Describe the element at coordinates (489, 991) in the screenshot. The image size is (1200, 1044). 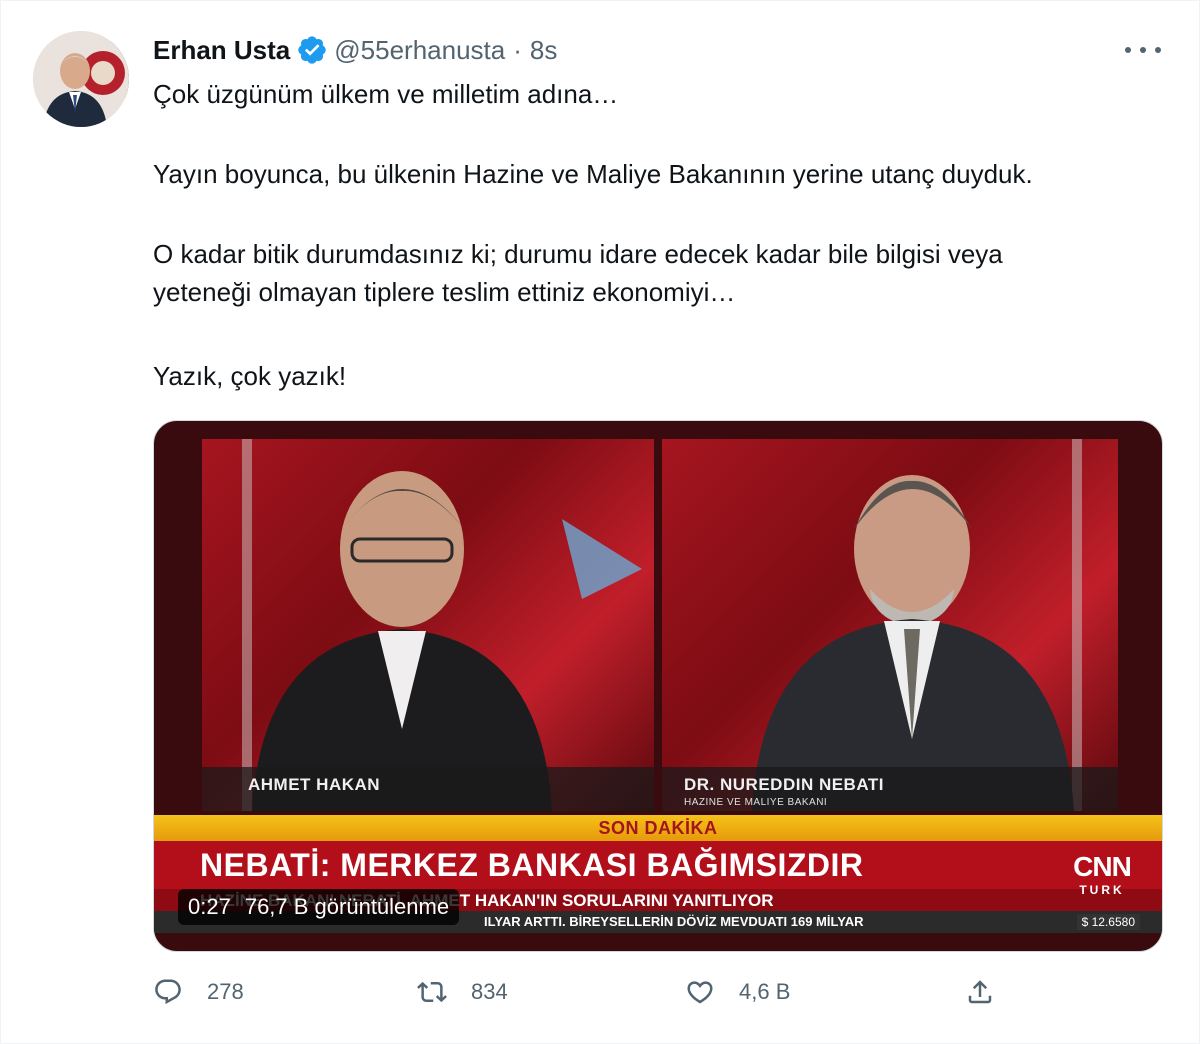
I see `retweet-count: 834` at that location.